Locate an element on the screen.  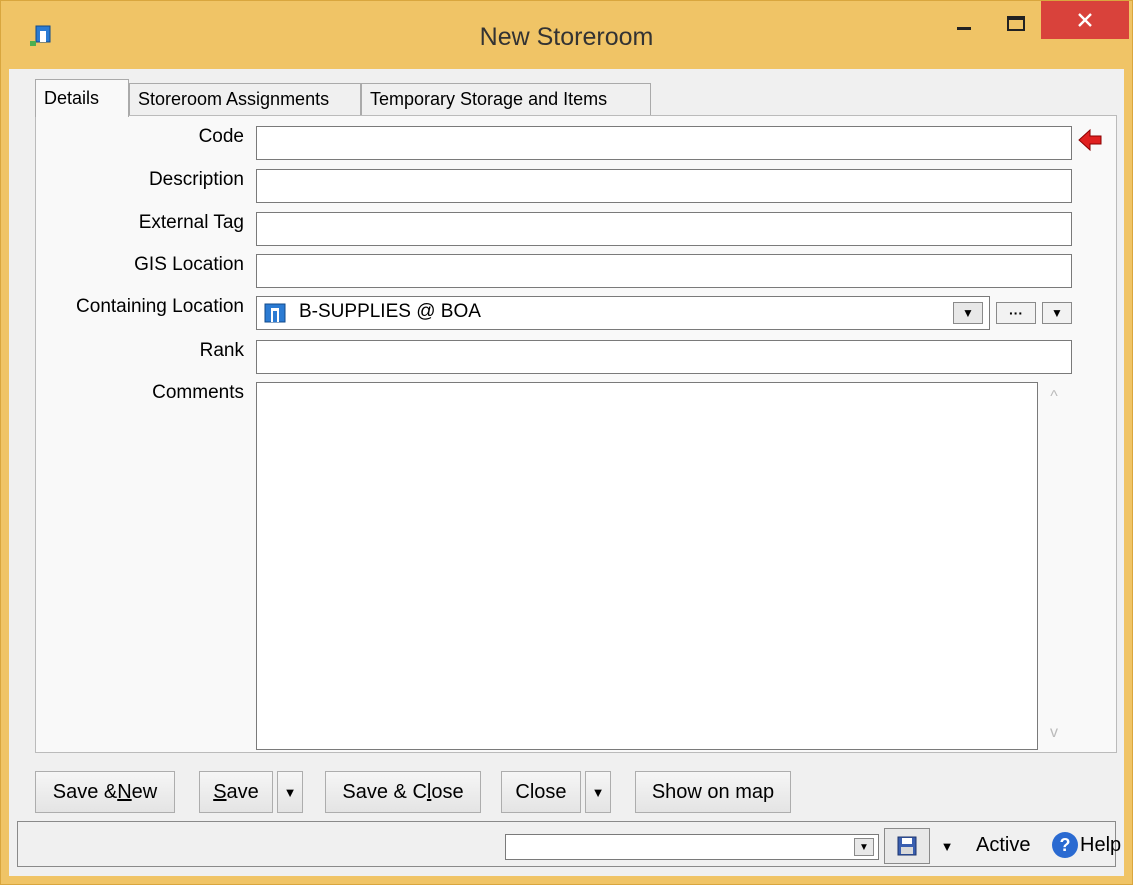
maximize-icon is located at coordinates (1016, 24).